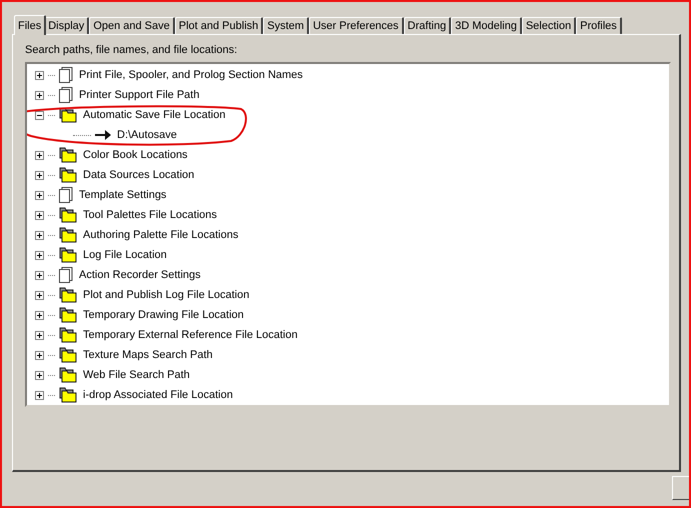 The width and height of the screenshot is (691, 508). I want to click on tree-item: Printer Support File Path, so click(139, 95).